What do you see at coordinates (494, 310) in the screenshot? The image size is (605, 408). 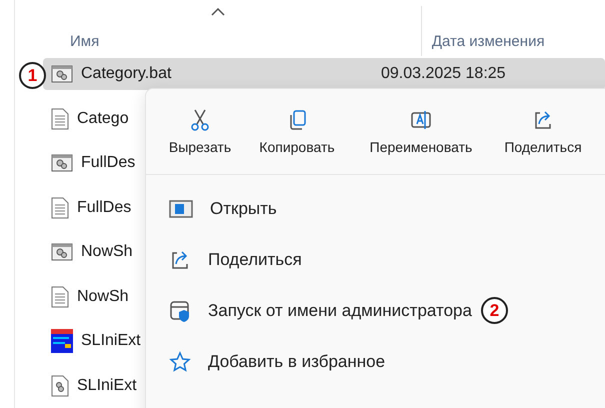 I see `annotation-marker: 2` at bounding box center [494, 310].